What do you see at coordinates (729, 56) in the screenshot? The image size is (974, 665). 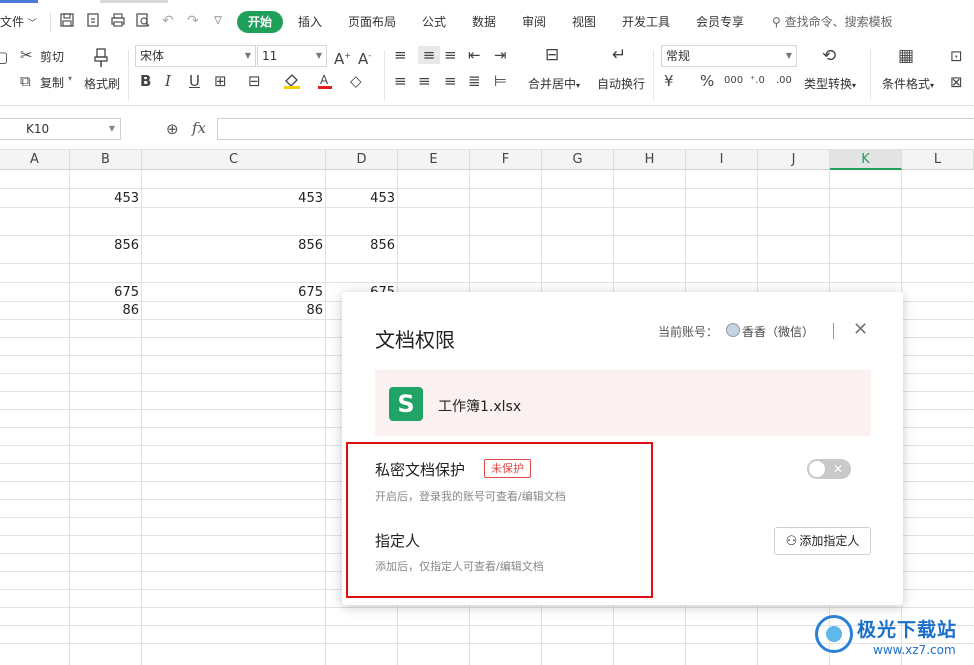 I see `number-format-select: 常规 ▼` at bounding box center [729, 56].